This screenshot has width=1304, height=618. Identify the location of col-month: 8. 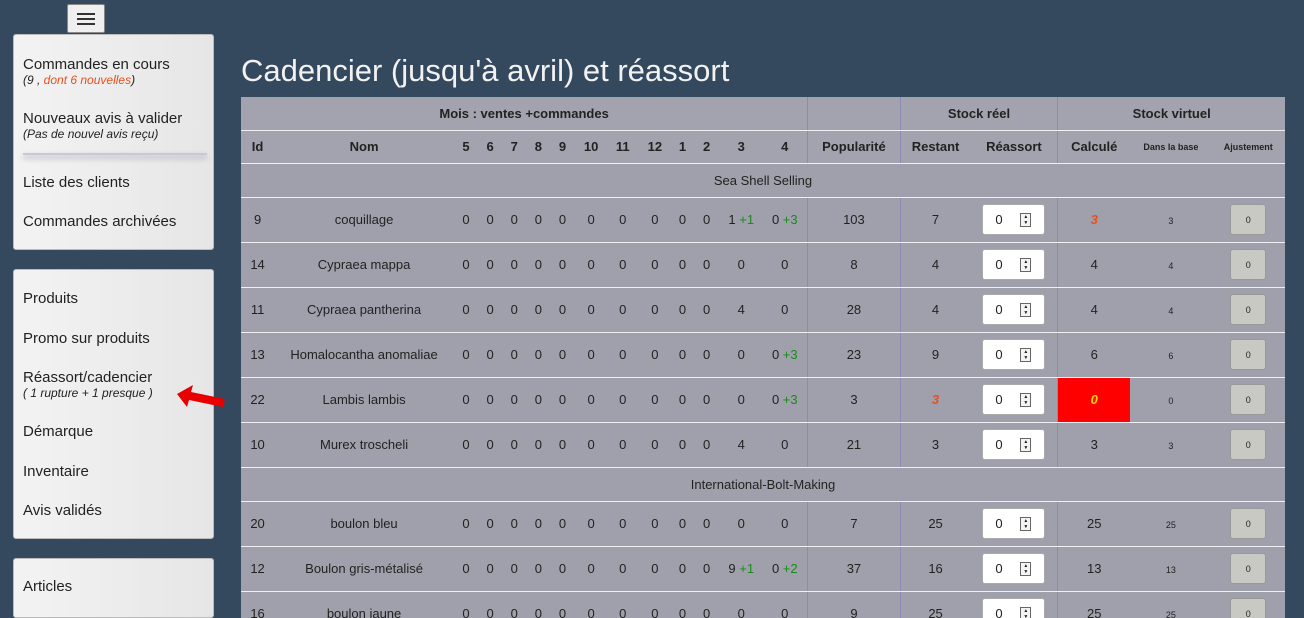
(538, 147).